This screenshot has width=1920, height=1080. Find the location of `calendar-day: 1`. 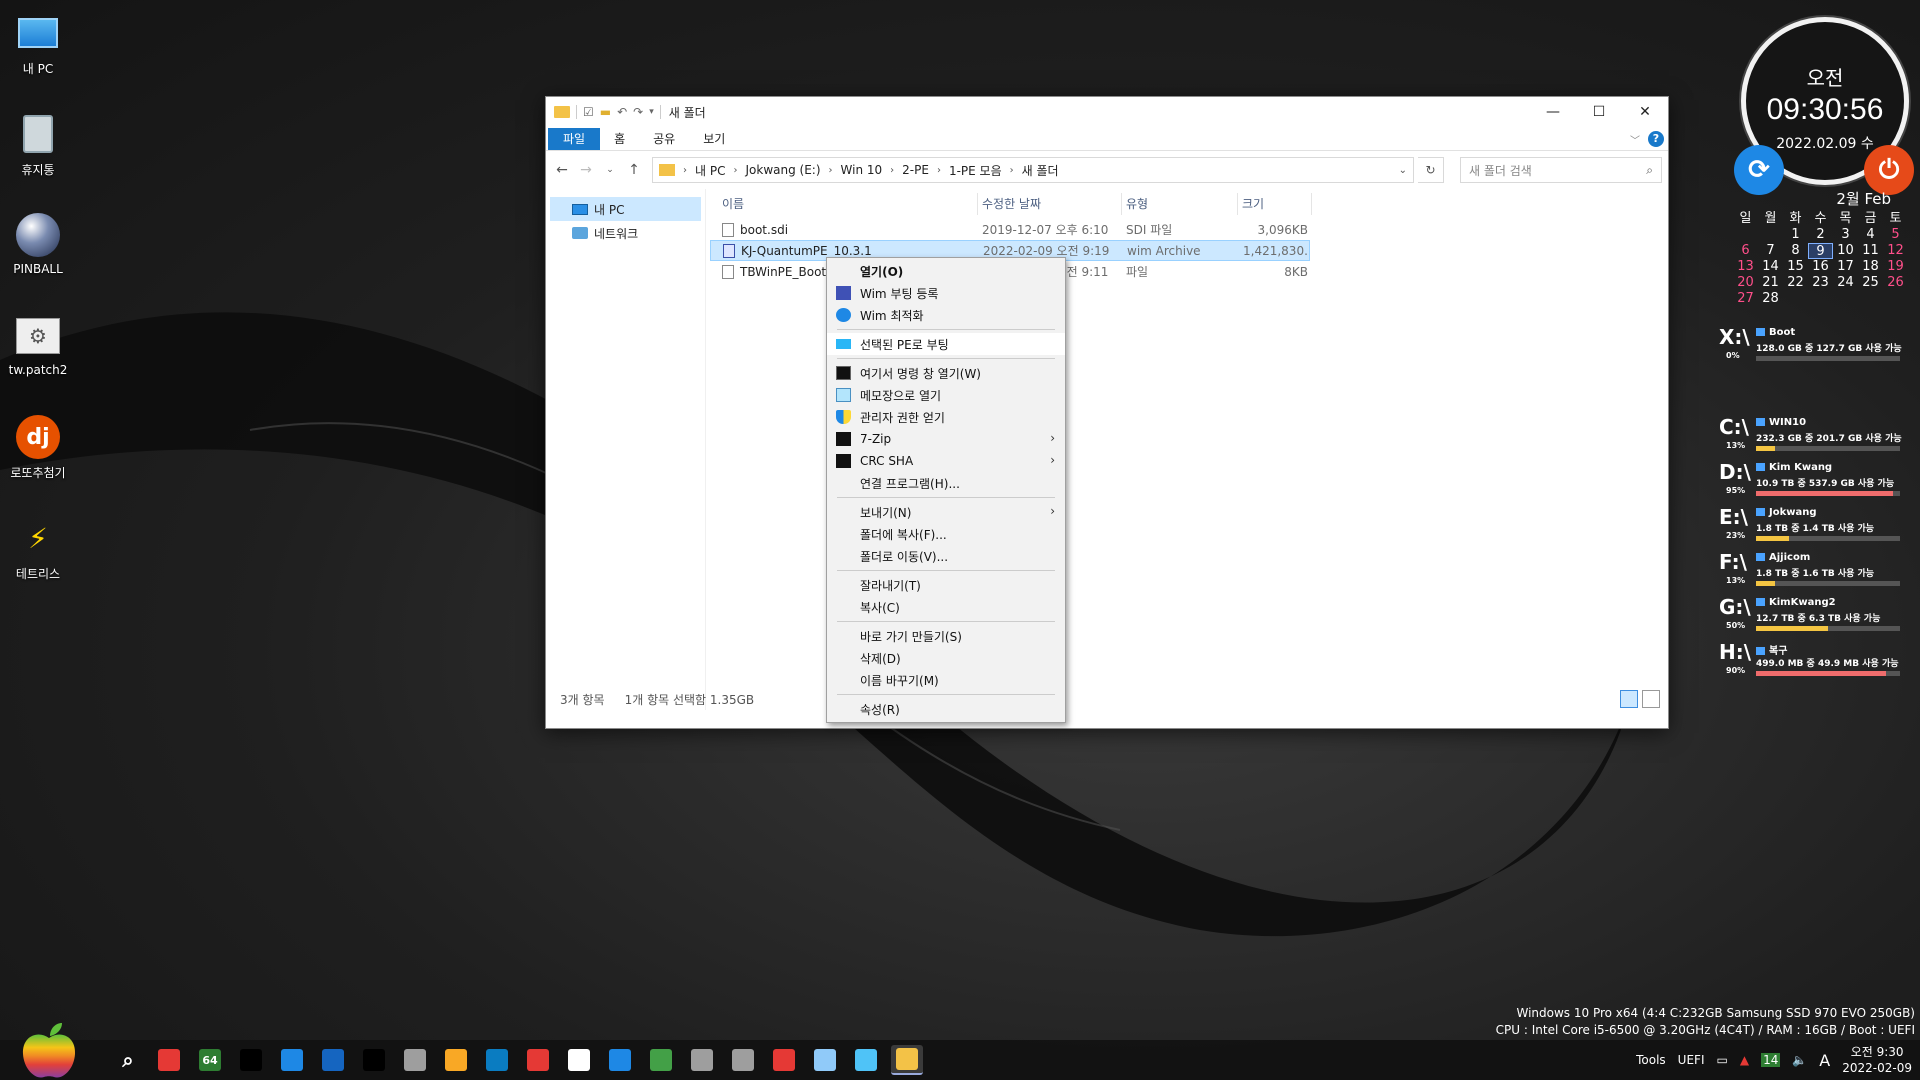

calendar-day: 1 is located at coordinates (1795, 235).